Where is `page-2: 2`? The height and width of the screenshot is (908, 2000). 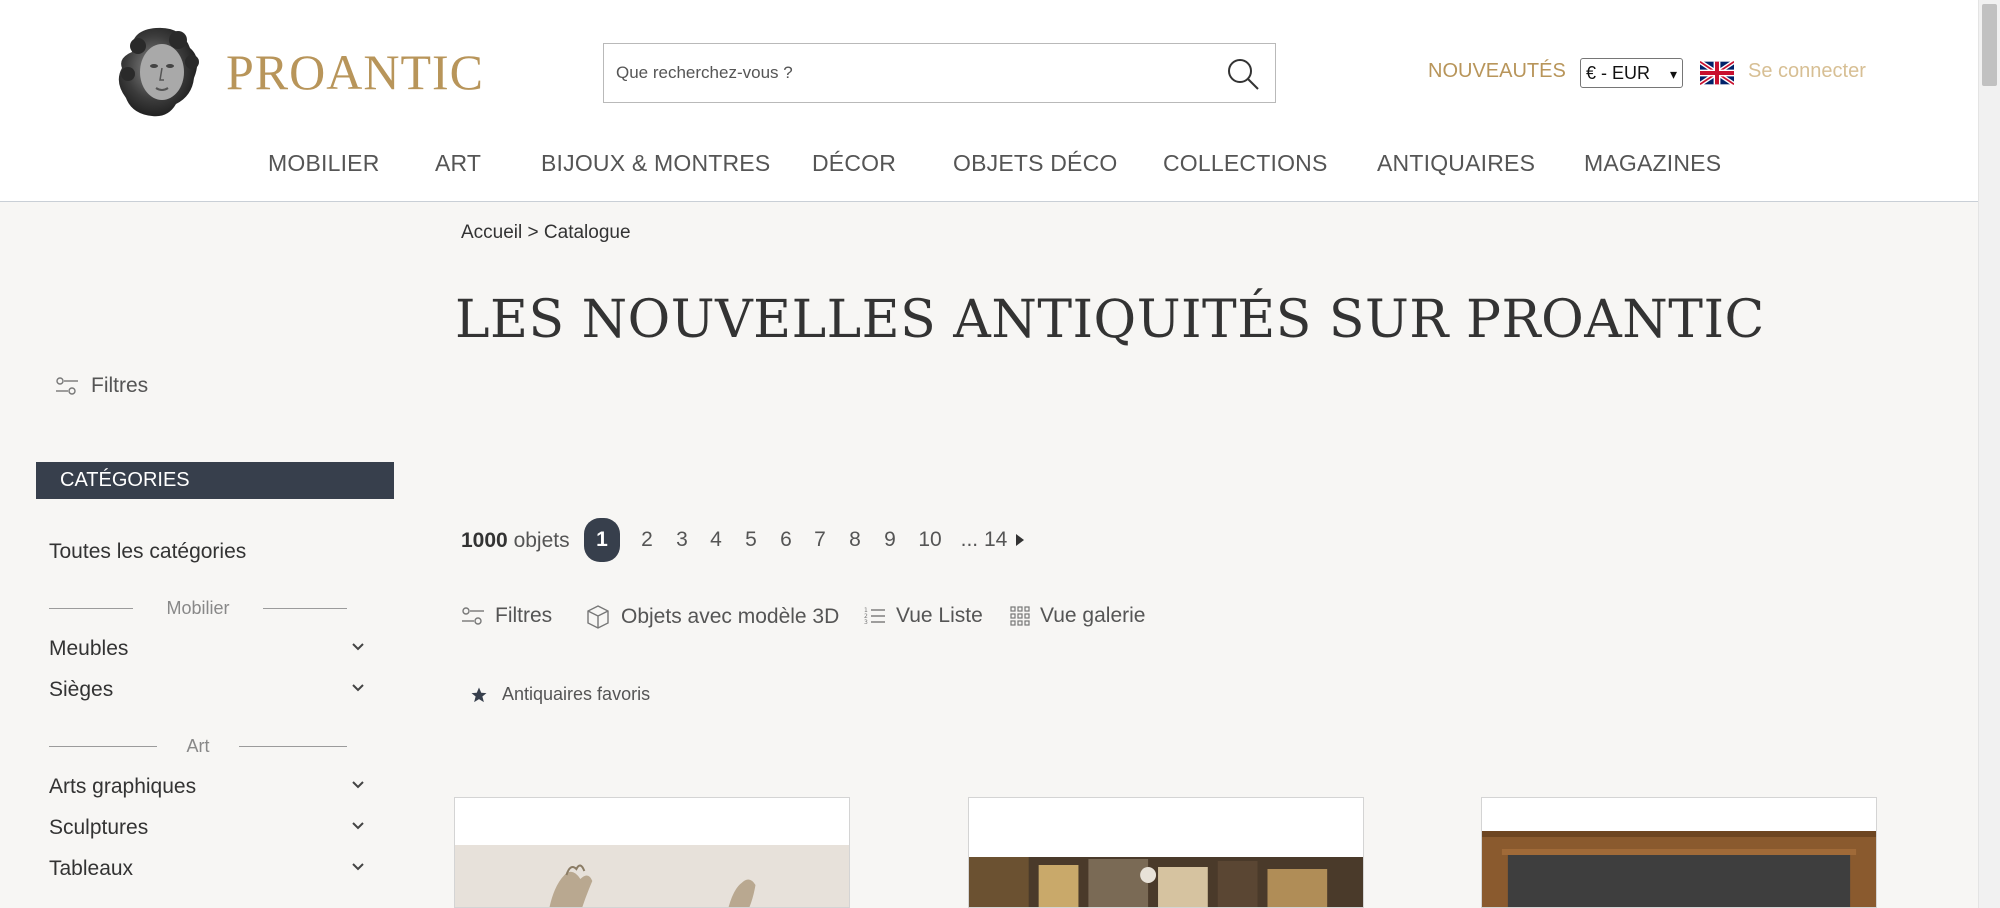
page-2: 2 is located at coordinates (647, 540).